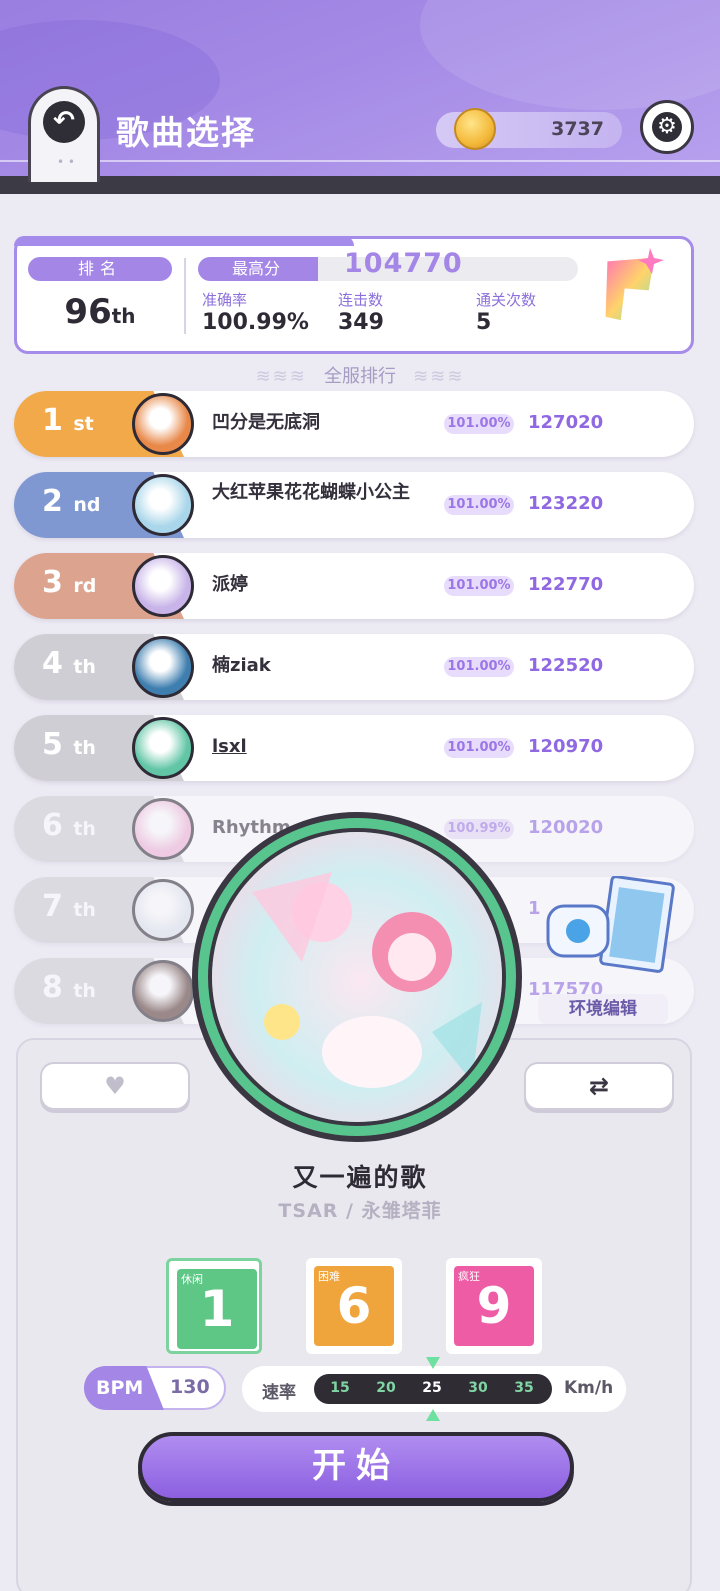 This screenshot has height=1591, width=720. Describe the element at coordinates (279, 1393) in the screenshot. I see `speed-label: 速率` at that location.